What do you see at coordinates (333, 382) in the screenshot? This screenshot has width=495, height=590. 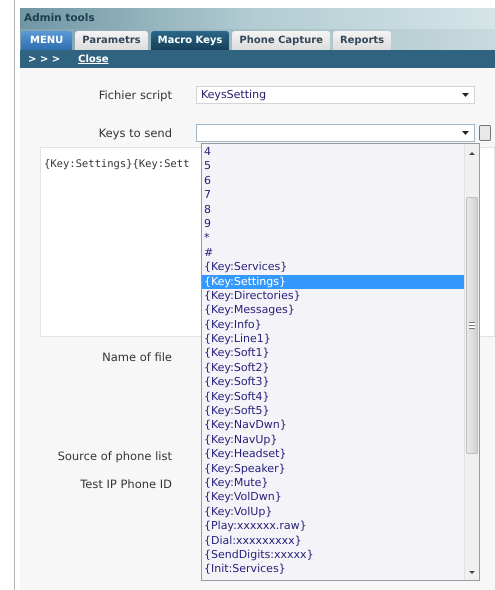 I see `dropdown-option: {Key:Soft3}` at bounding box center [333, 382].